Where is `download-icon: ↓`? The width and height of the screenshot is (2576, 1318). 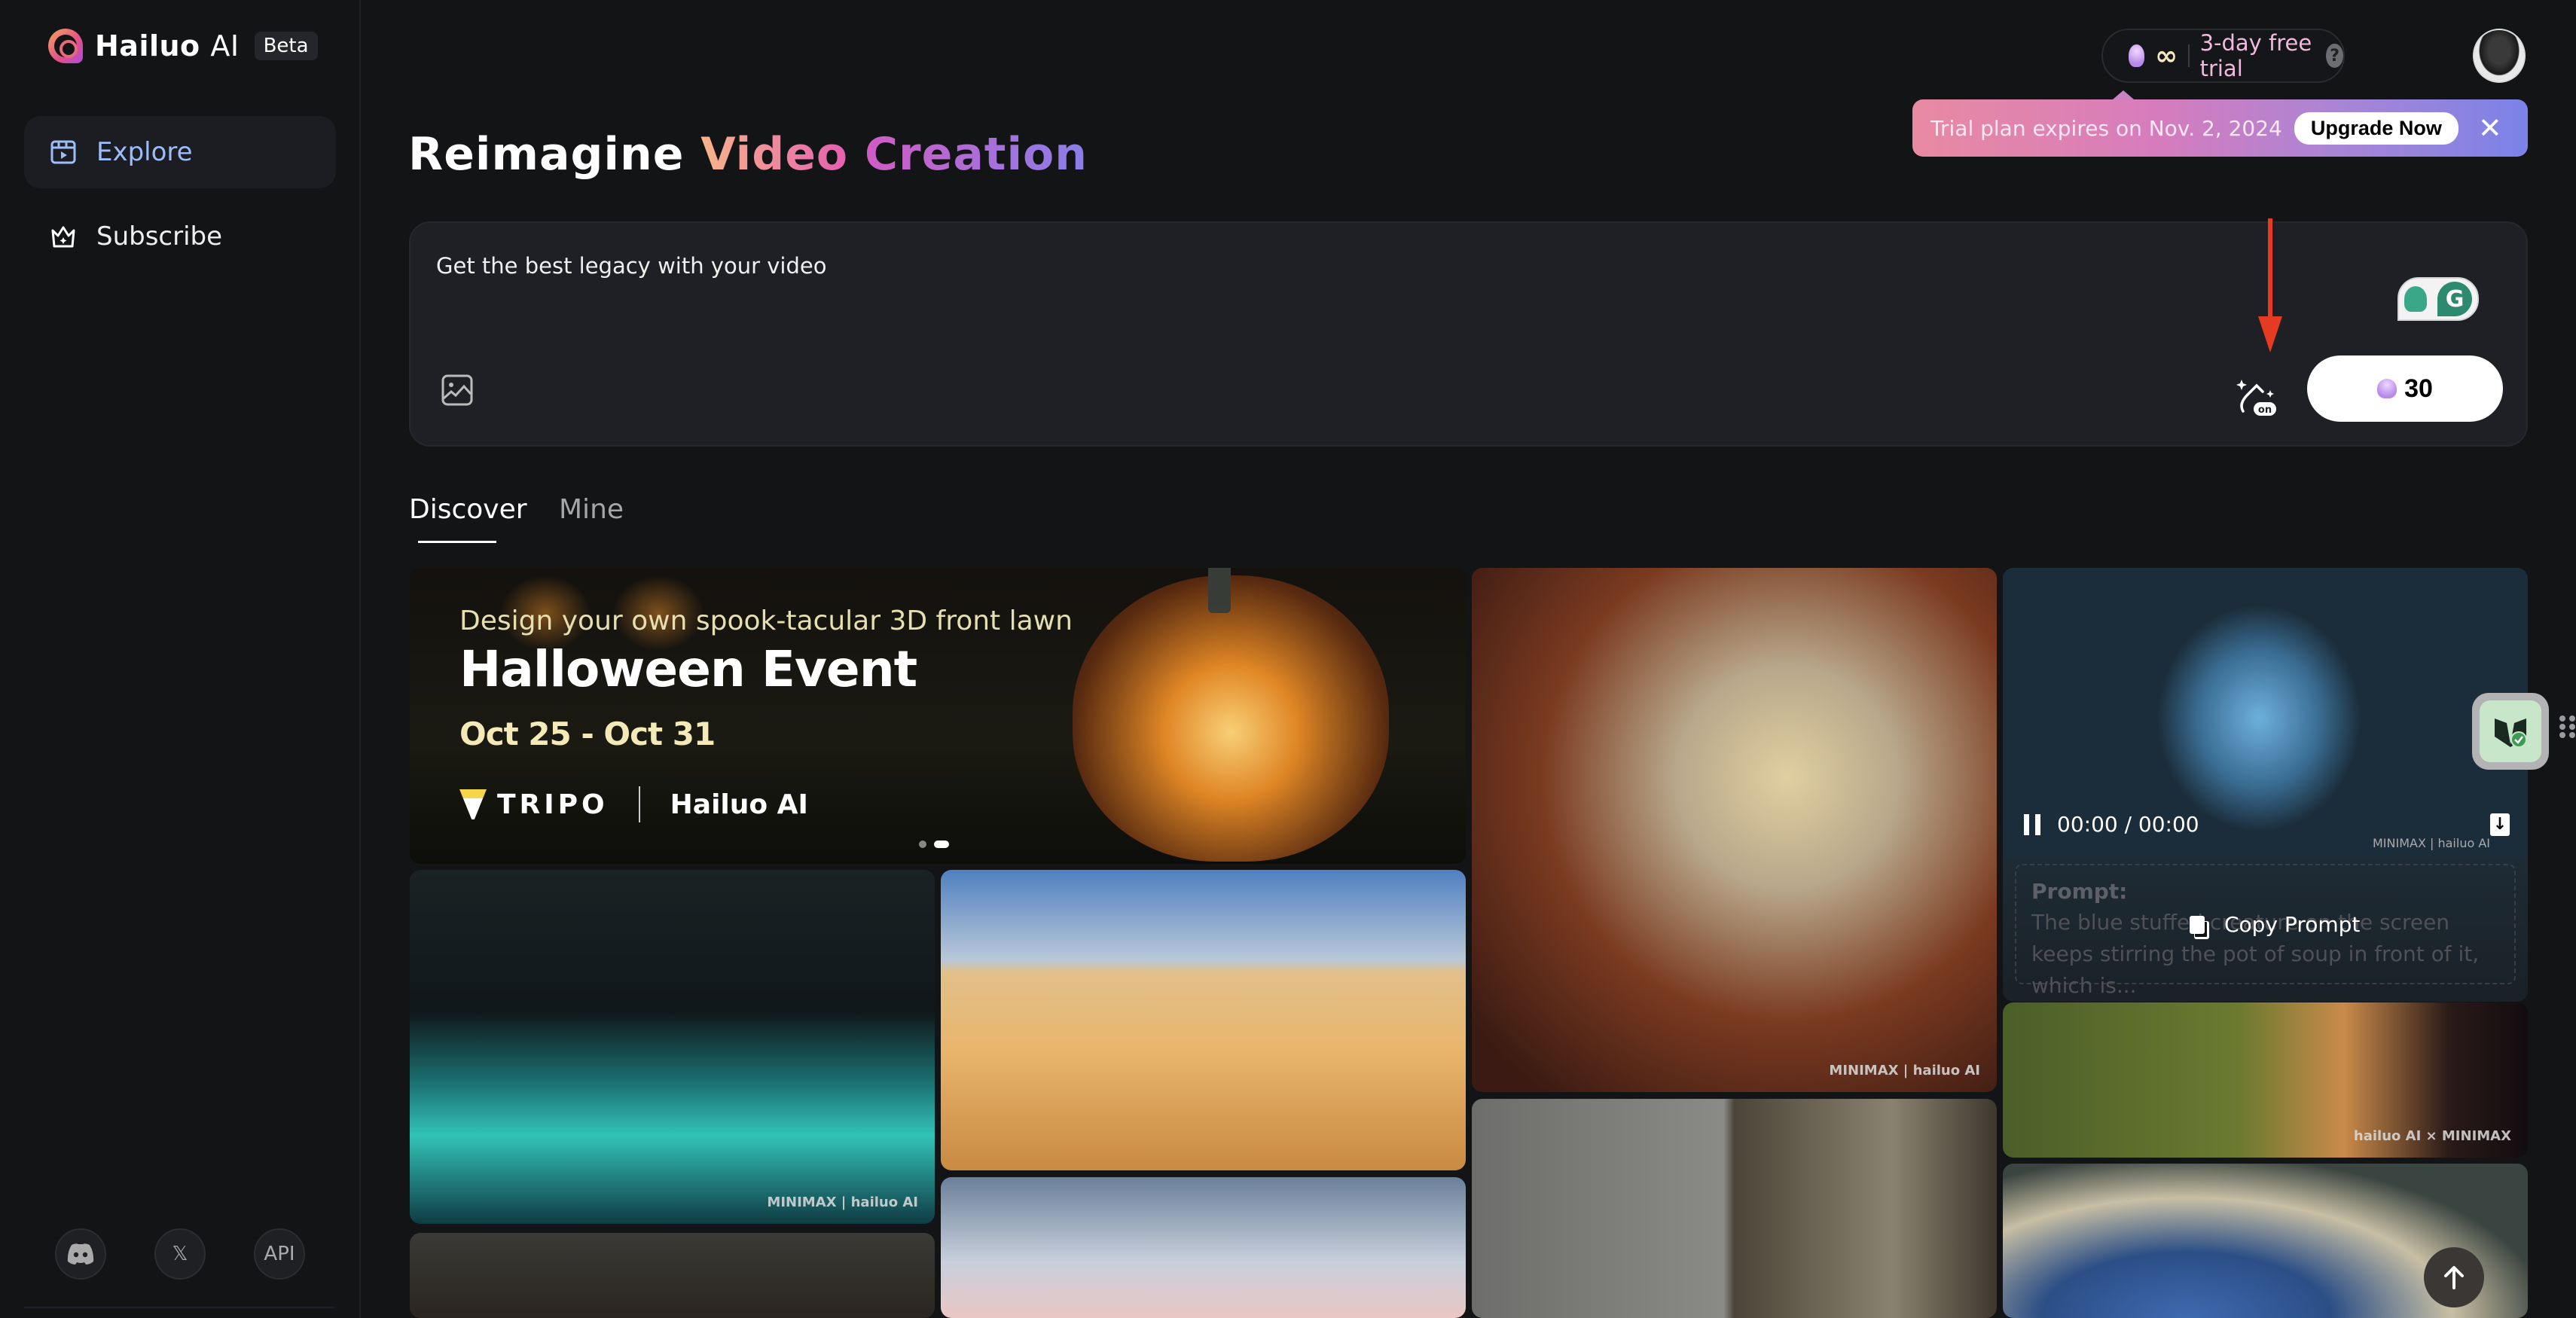
download-icon: ↓ is located at coordinates (2500, 824).